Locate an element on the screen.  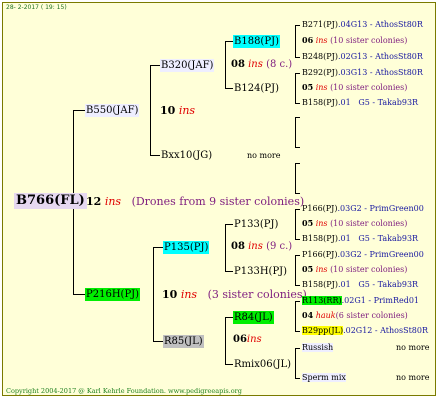
ssd-queen: R84(JL) is located at coordinates (253, 317).